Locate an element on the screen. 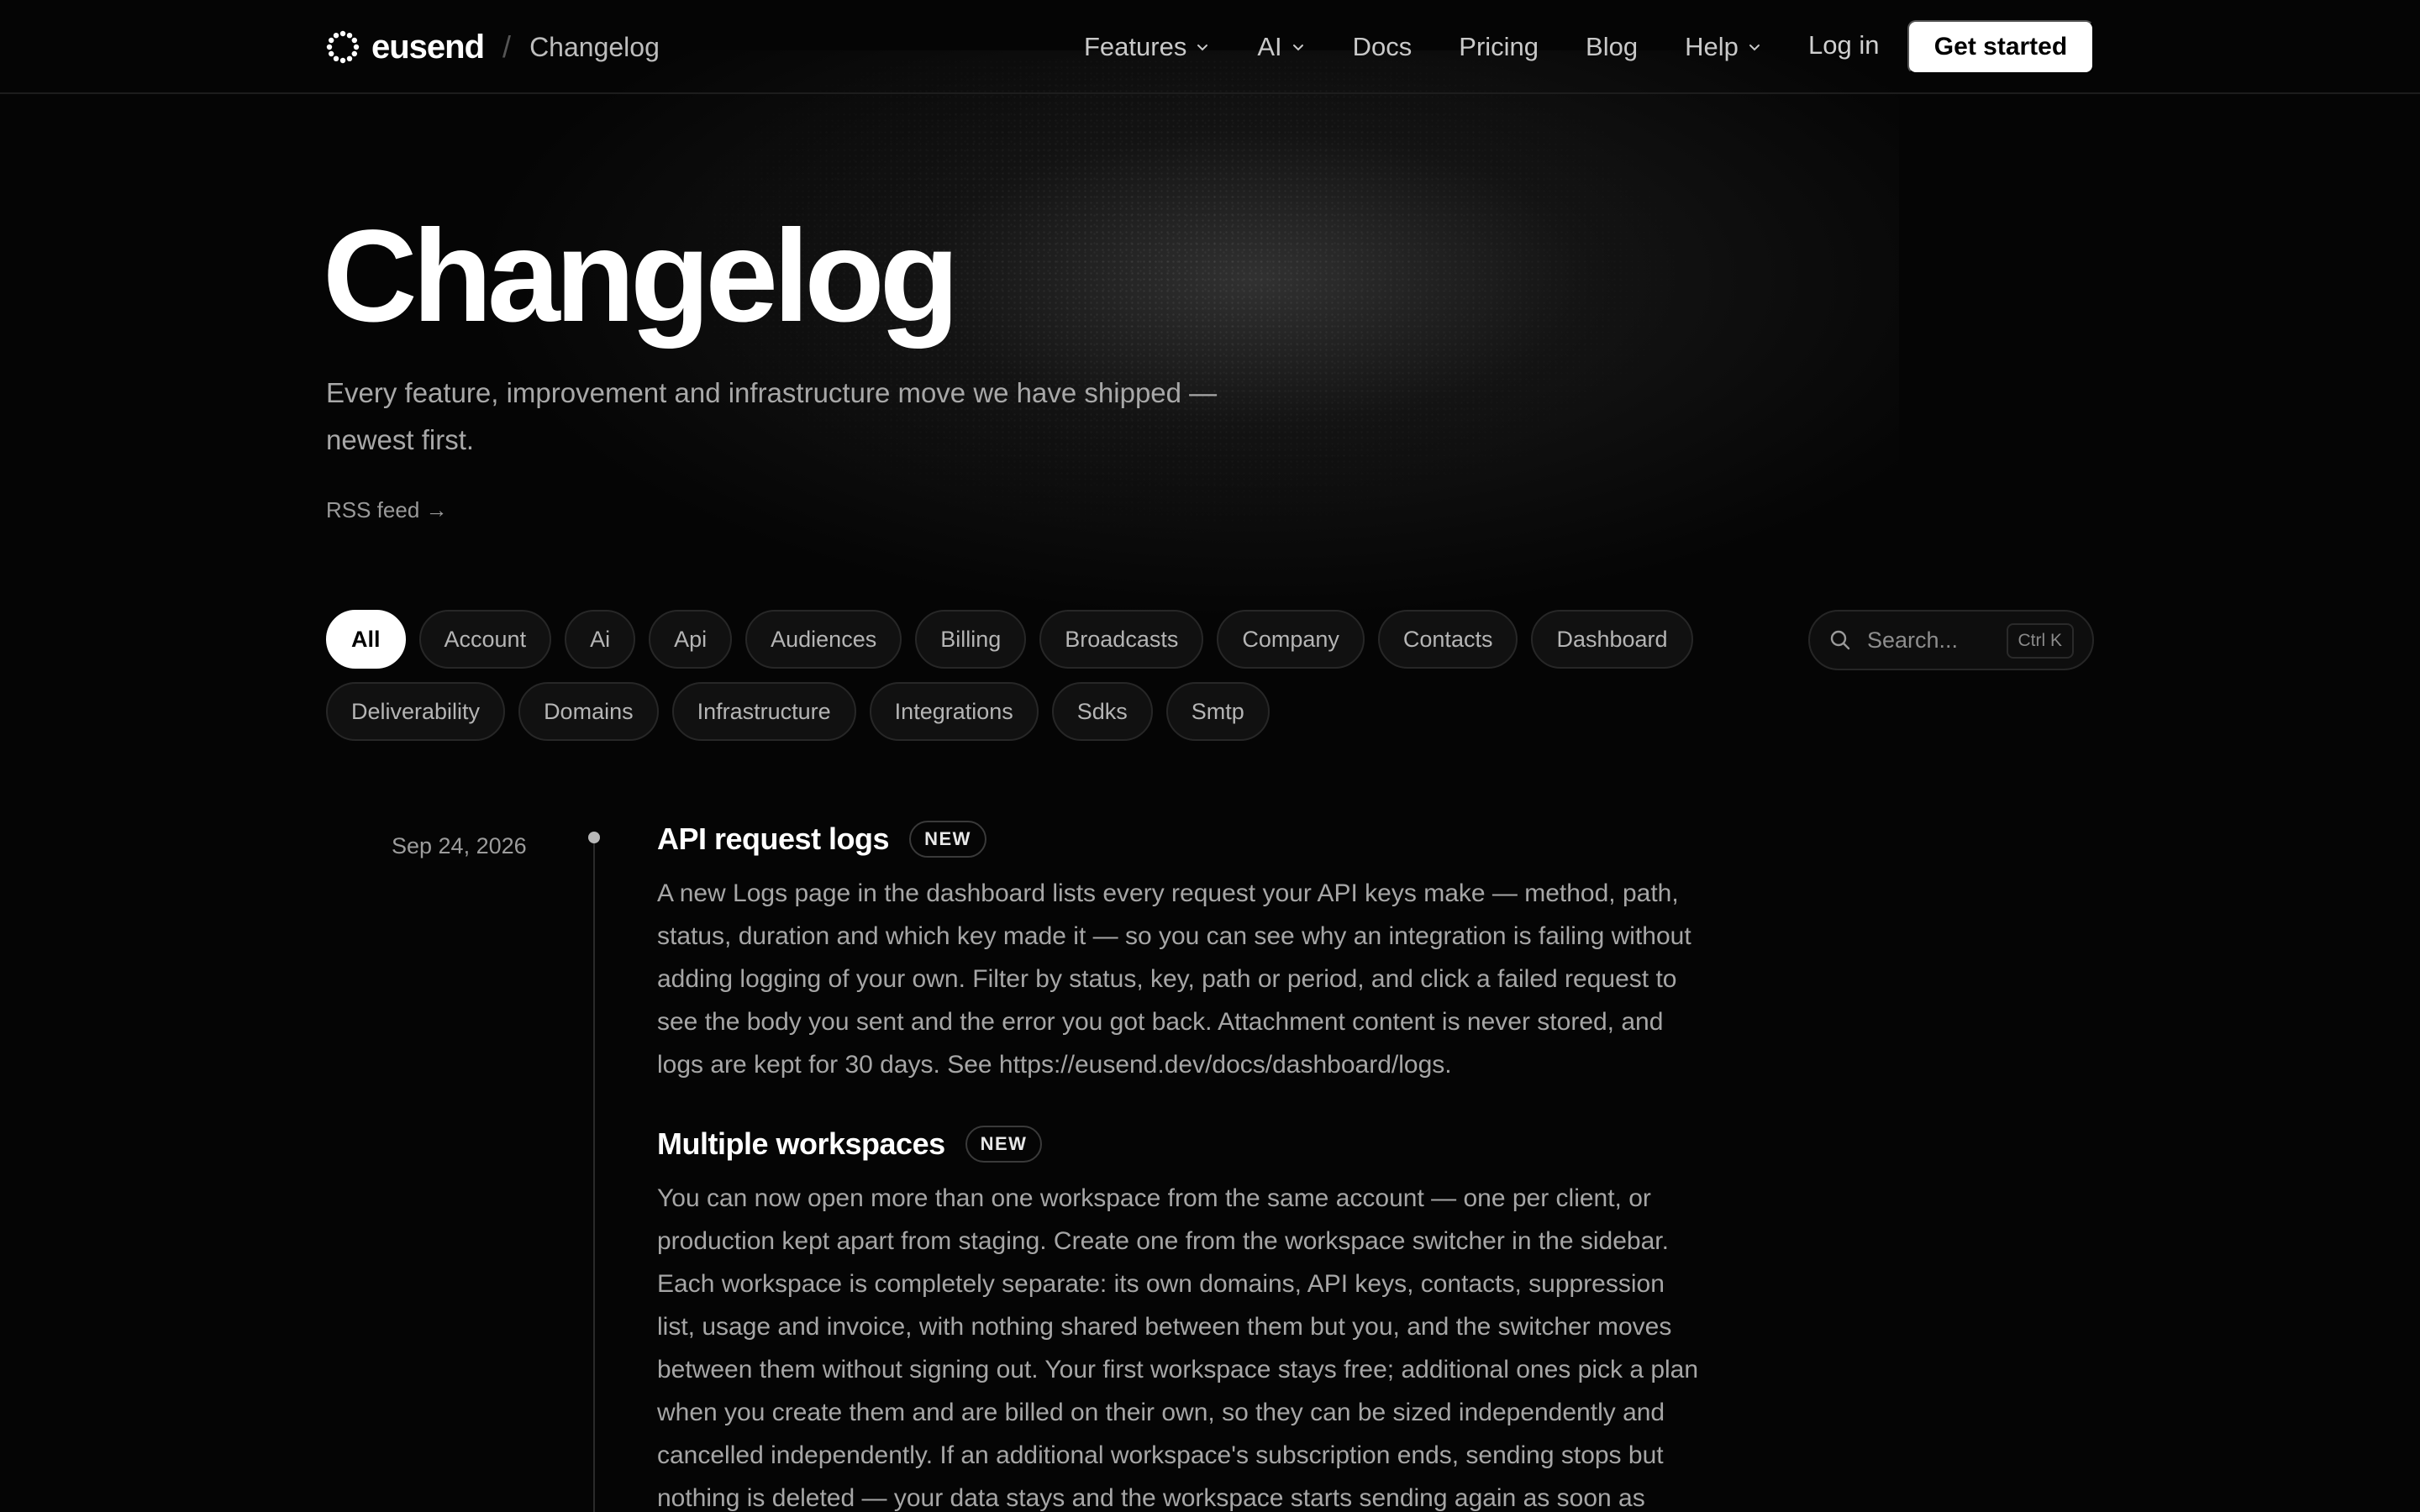 This screenshot has height=1512, width=2420. nav-link-label: Pricing is located at coordinates (1499, 46).